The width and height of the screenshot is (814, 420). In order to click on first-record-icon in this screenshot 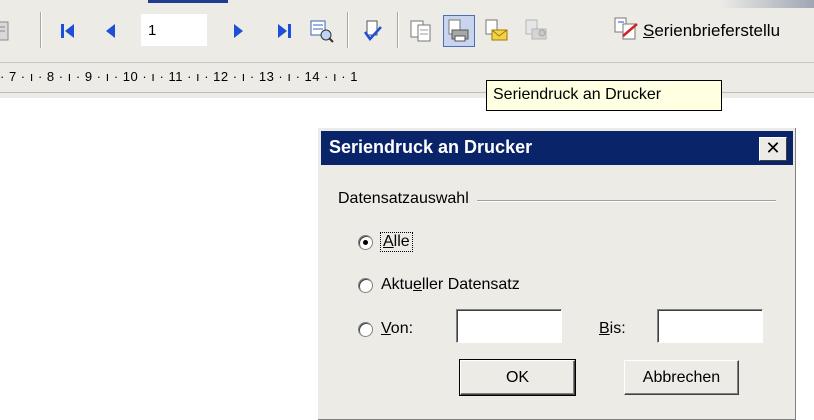, I will do `click(68, 31)`.